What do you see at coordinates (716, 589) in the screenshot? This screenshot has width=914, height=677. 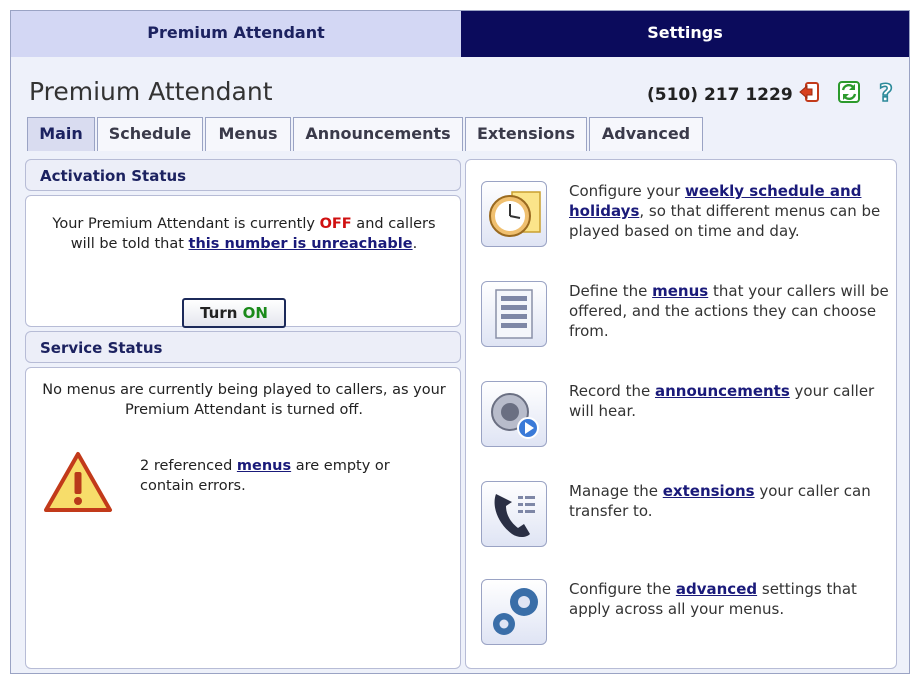 I see `advanced-link: advanced` at bounding box center [716, 589].